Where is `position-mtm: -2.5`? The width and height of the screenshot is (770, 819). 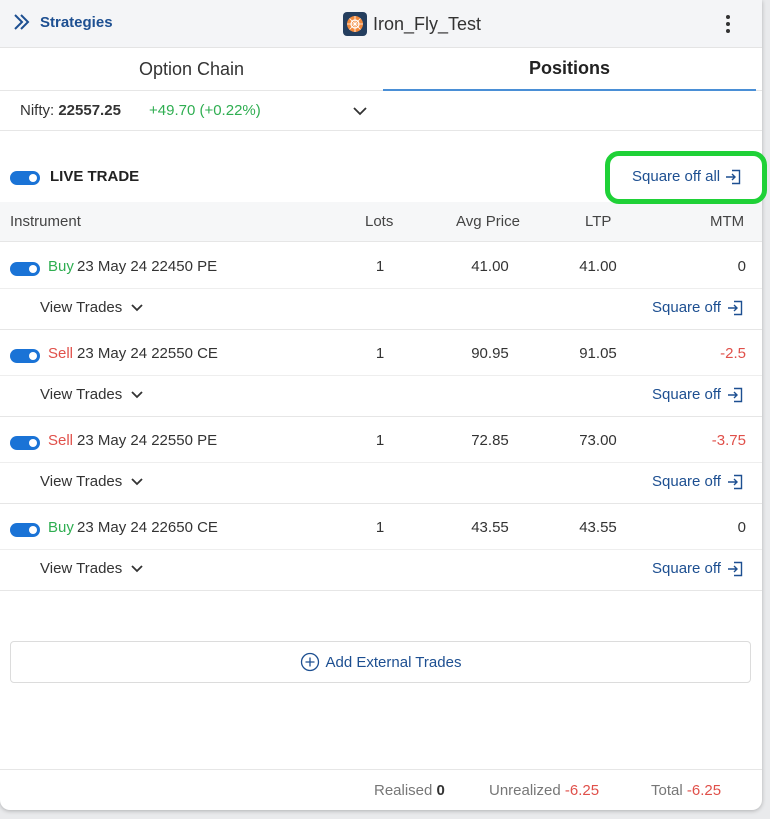 position-mtm: -2.5 is located at coordinates (733, 353).